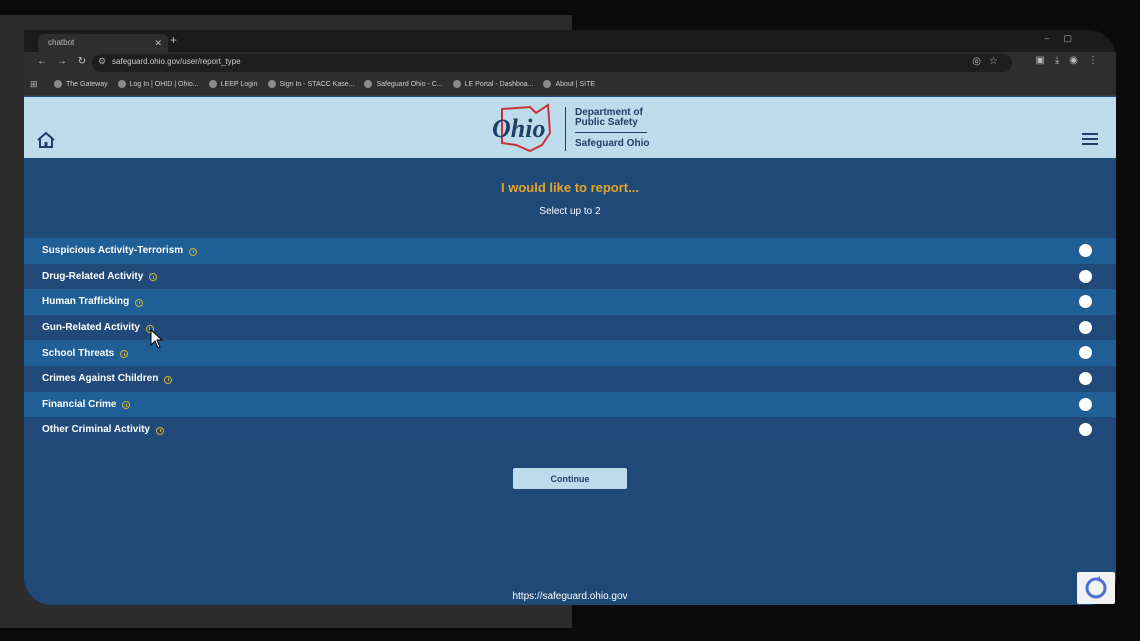  What do you see at coordinates (570, 478) in the screenshot?
I see `continue-button: Continue` at bounding box center [570, 478].